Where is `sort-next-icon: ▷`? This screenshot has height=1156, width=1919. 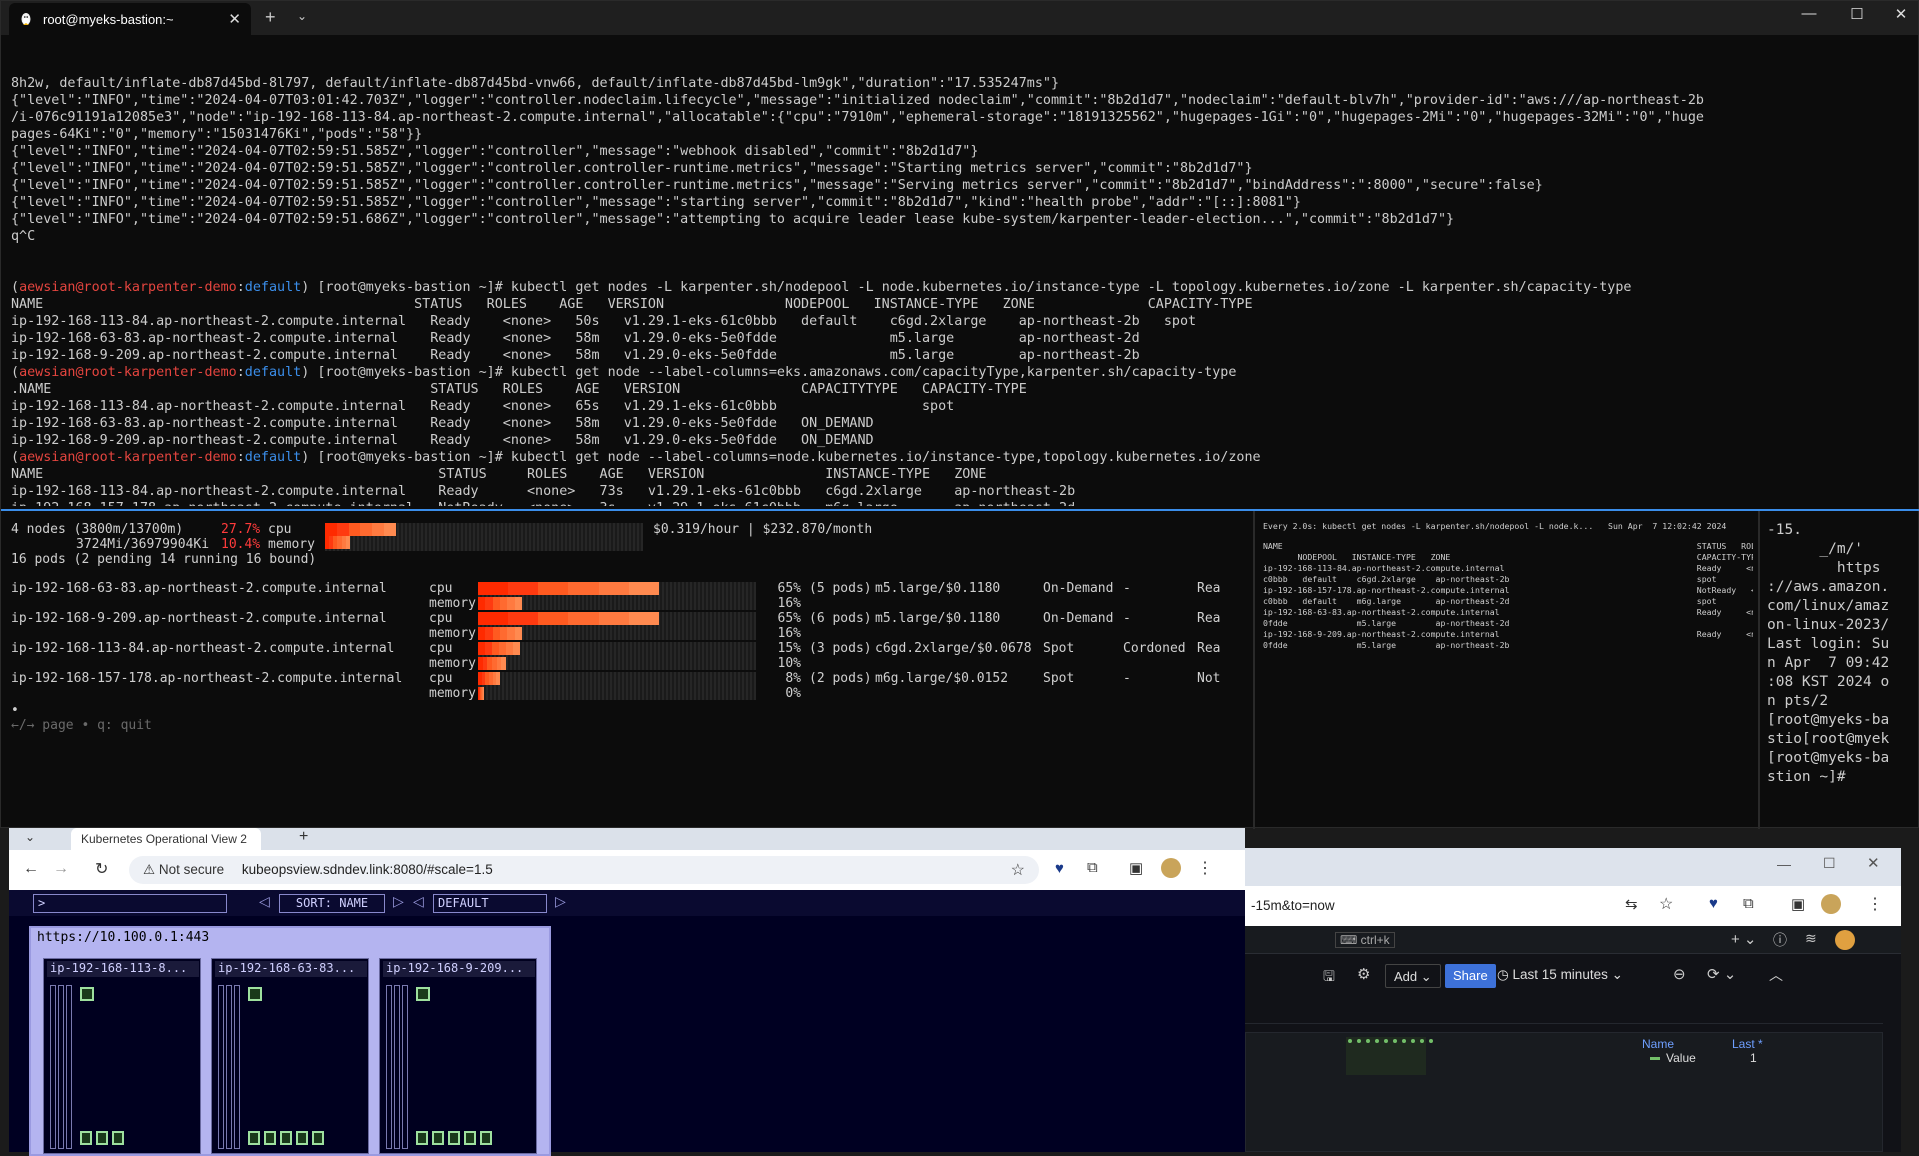
sort-next-icon: ▷ is located at coordinates (398, 901).